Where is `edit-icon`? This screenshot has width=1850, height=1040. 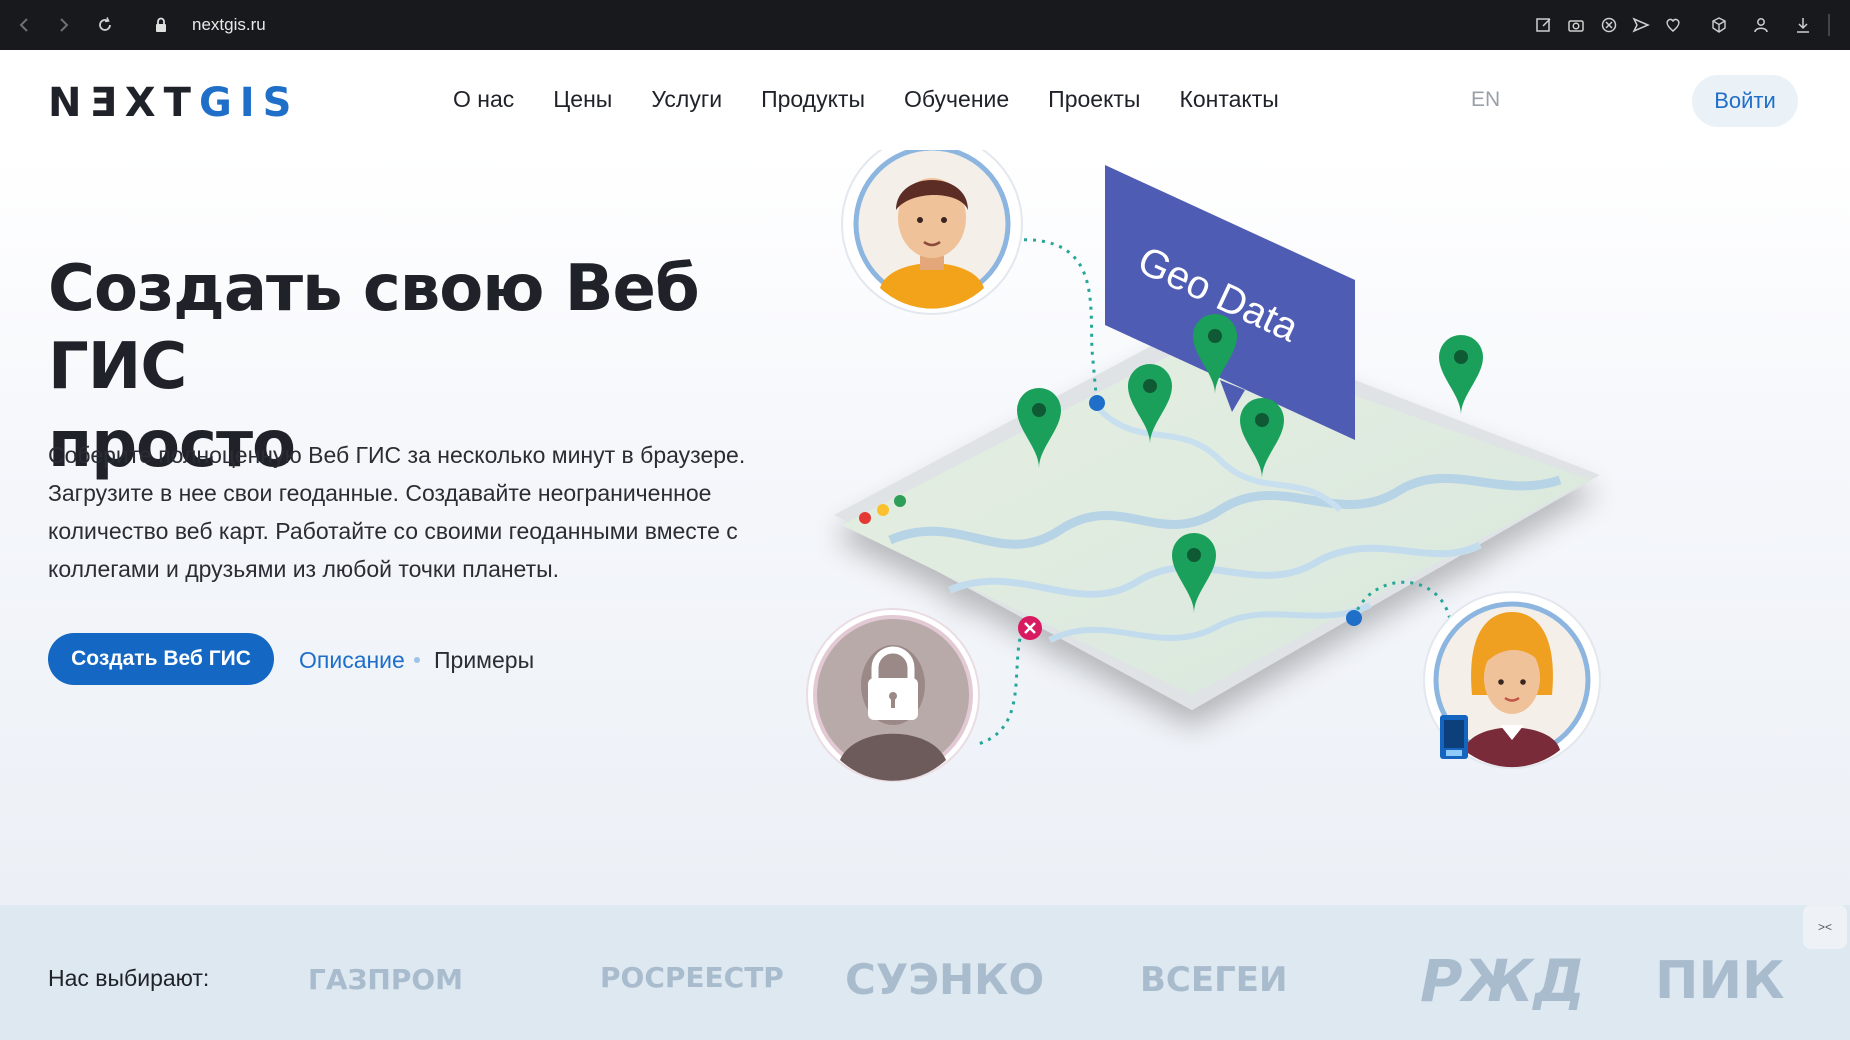
edit-icon is located at coordinates (1544, 25).